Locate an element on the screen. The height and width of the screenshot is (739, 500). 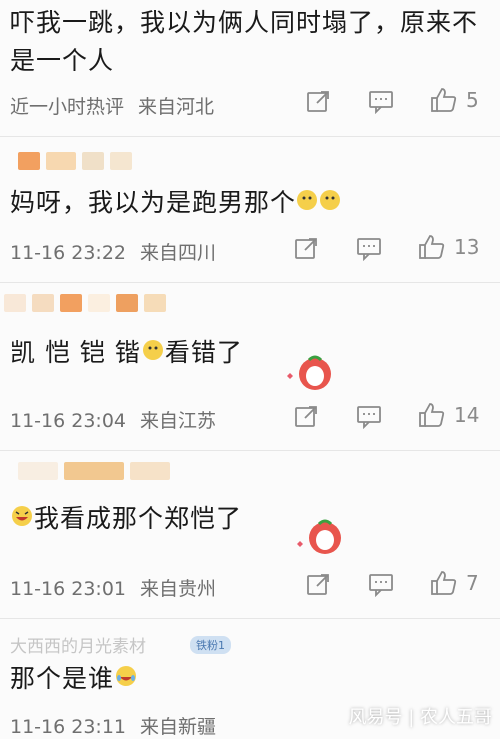
comment-time: 11-16 23:01 is located at coordinates (68, 589).